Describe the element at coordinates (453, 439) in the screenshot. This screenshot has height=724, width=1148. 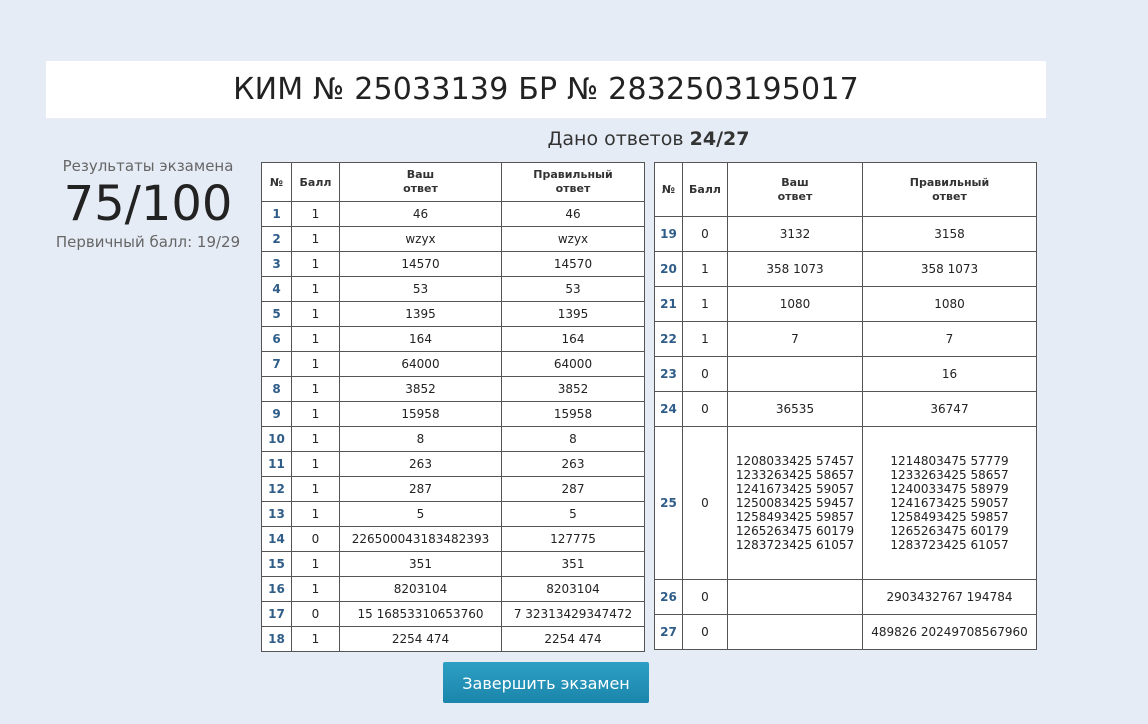
I see `table-row: 10 1 8 8` at that location.